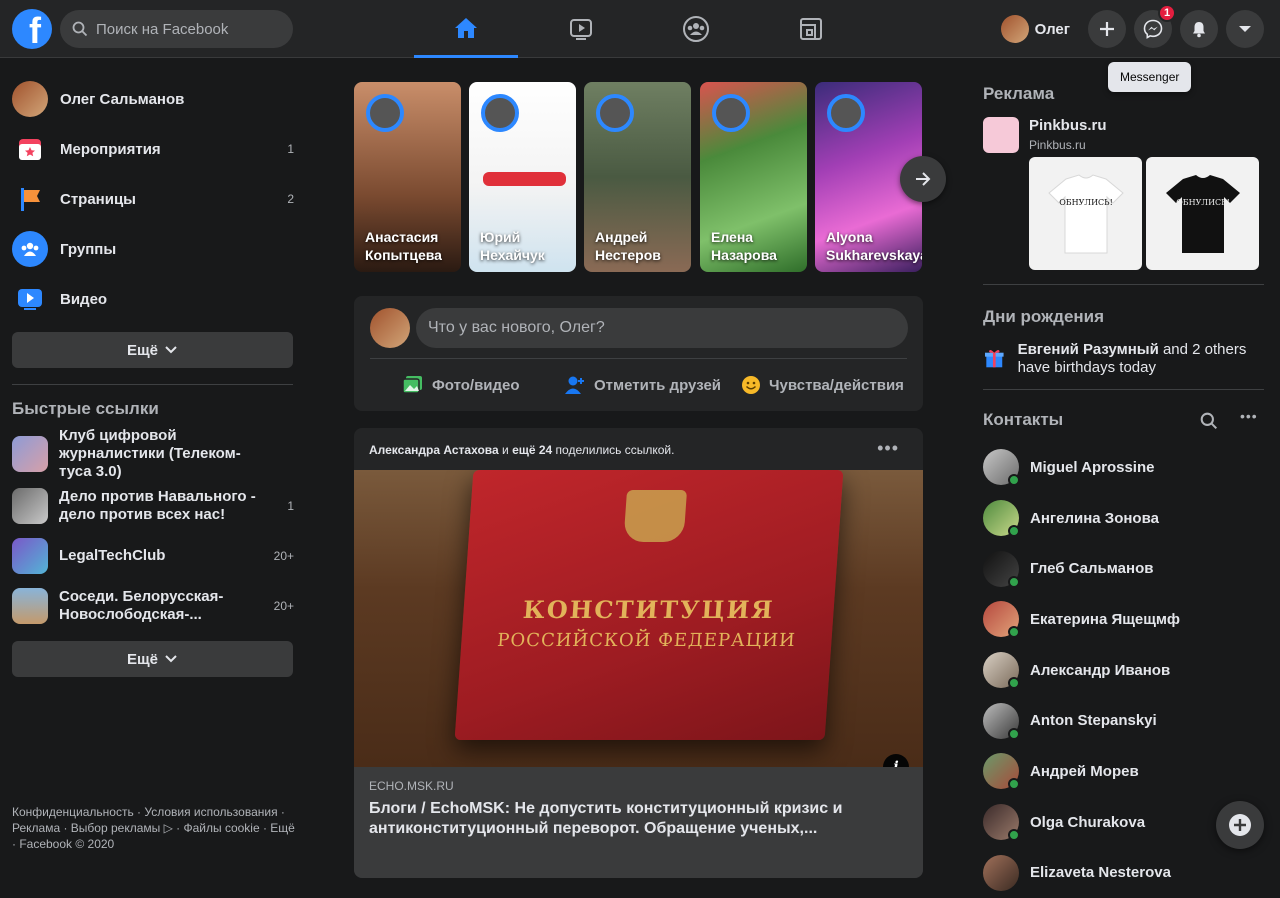 This screenshot has height=898, width=1280. Describe the element at coordinates (461, 385) in the screenshot. I see `photo-video-button: Фото/видео` at that location.